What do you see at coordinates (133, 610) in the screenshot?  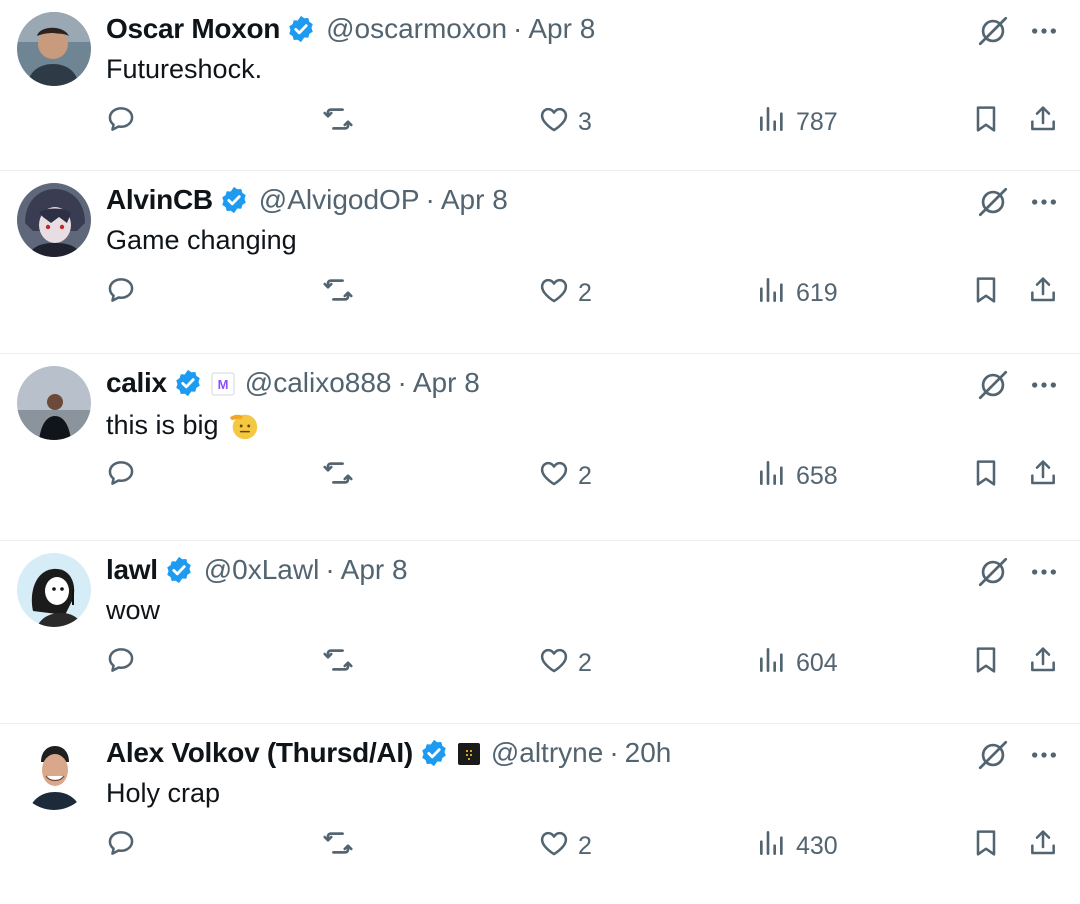 I see `tweet-text-content: wow` at bounding box center [133, 610].